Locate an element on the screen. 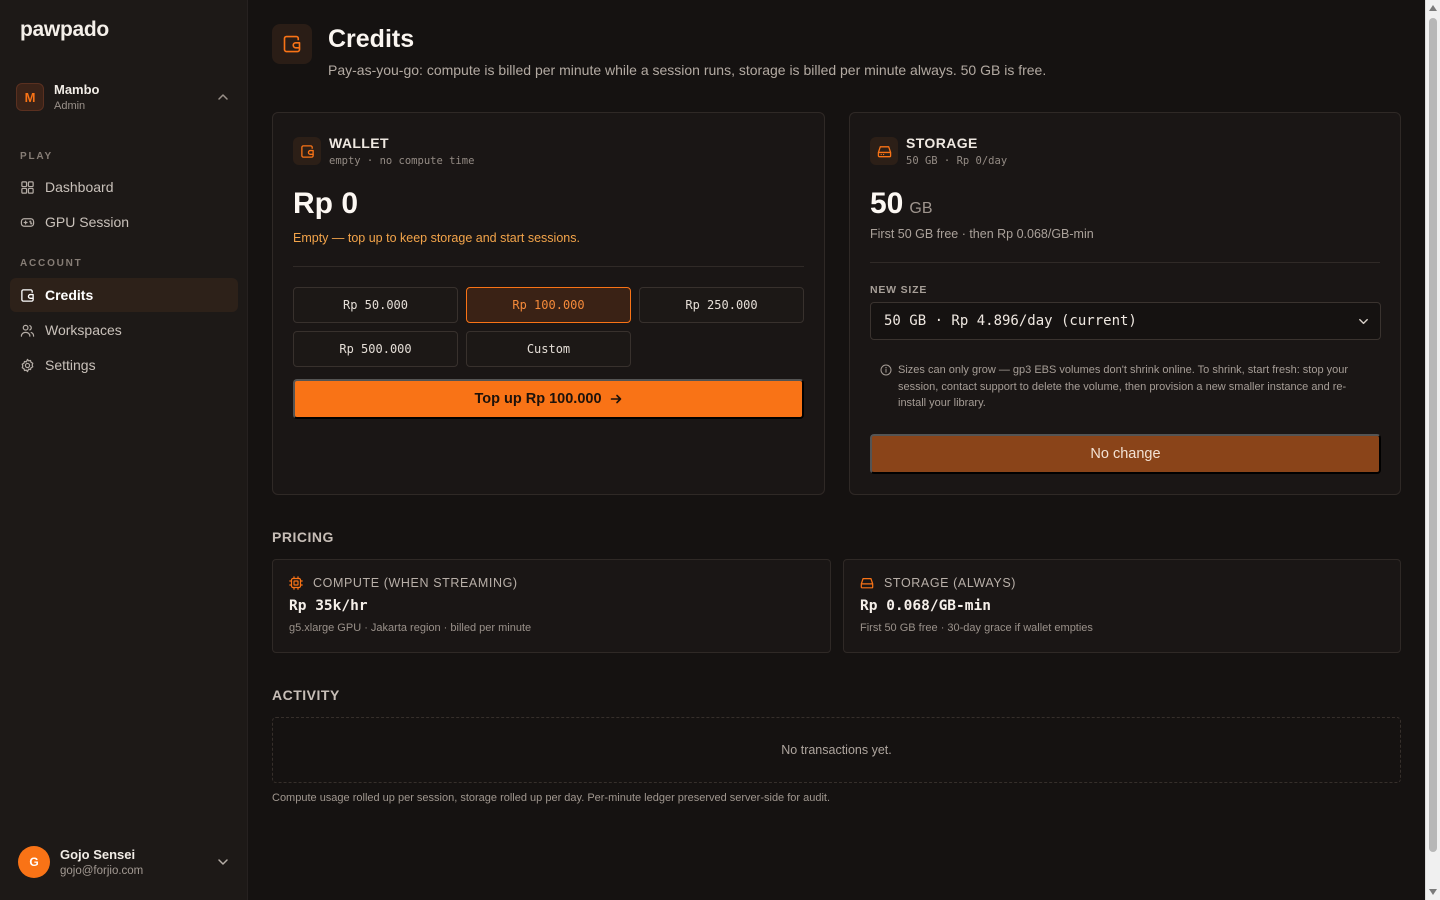 The image size is (1440, 900). sidebar-item-settings: Settings is located at coordinates (124, 365).